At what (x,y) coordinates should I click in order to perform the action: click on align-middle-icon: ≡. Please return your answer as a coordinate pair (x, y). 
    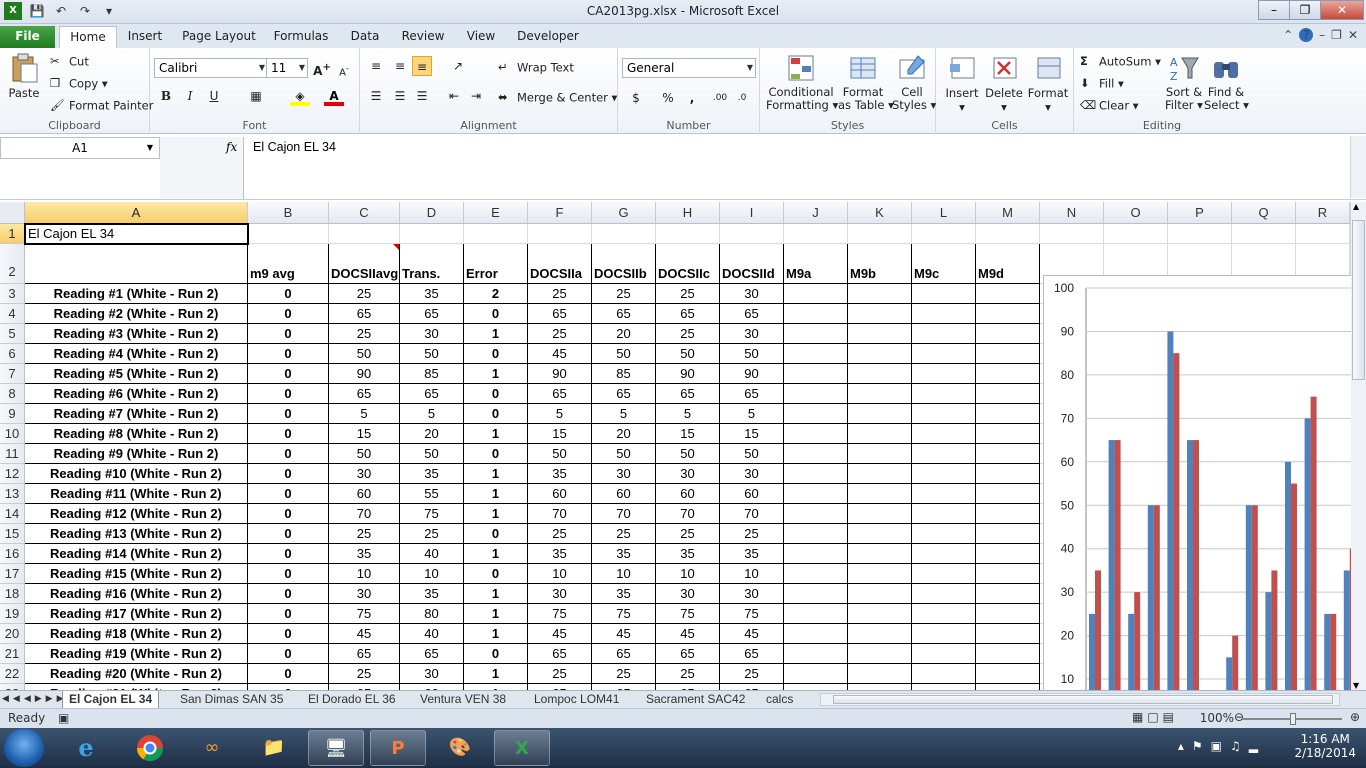
    Looking at the image, I should click on (400, 66).